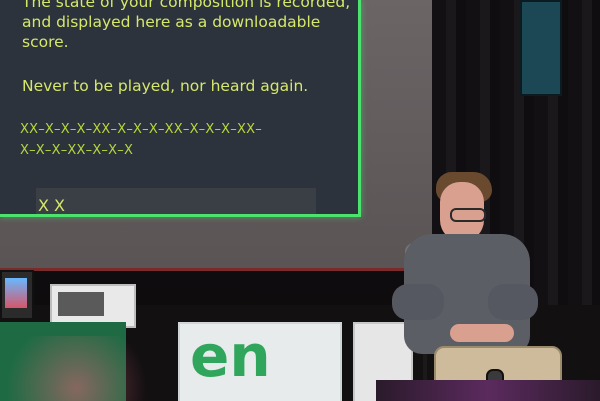 The height and width of the screenshot is (401, 600). What do you see at coordinates (171, 22) in the screenshot?
I see `slide-line-2: and displayed here as a downloadable` at bounding box center [171, 22].